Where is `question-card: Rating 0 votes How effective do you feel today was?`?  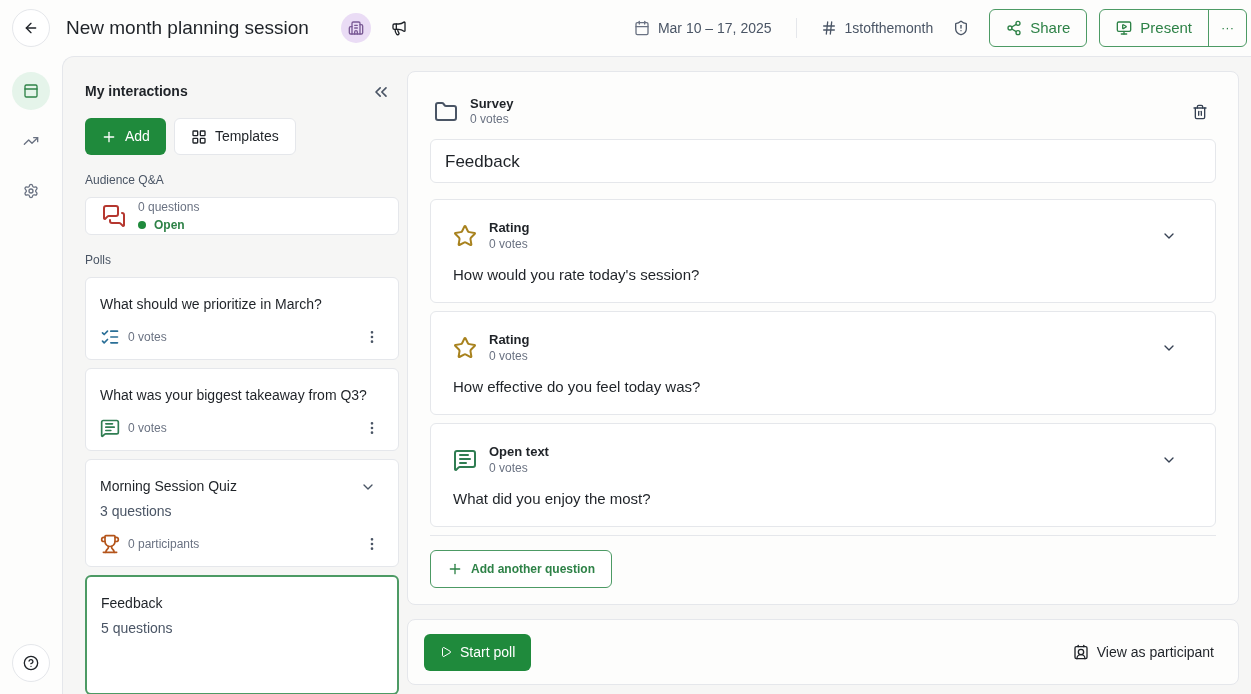
question-card: Rating 0 votes How effective do you feel today was? is located at coordinates (823, 363).